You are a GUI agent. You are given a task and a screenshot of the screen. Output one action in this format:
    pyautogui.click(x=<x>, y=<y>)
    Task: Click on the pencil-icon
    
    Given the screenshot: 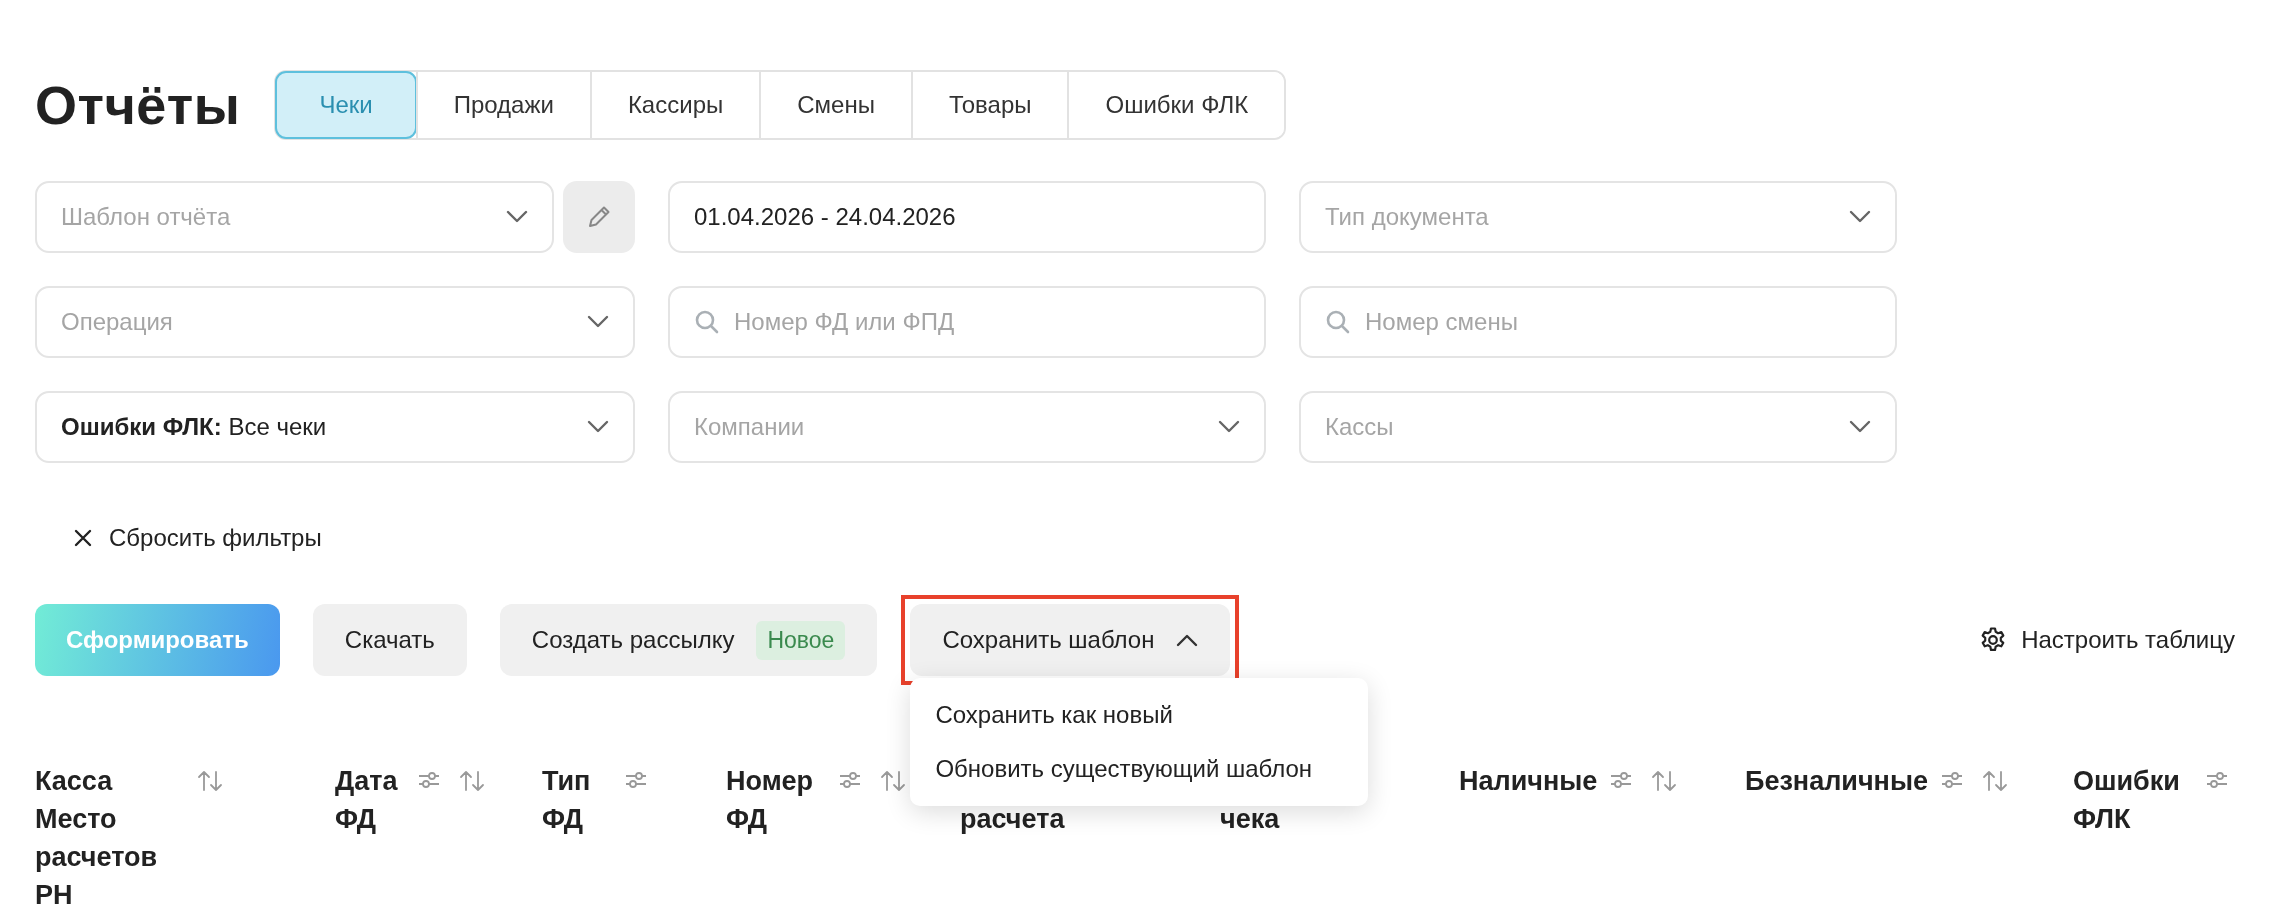 What is the action you would take?
    pyautogui.click(x=599, y=217)
    